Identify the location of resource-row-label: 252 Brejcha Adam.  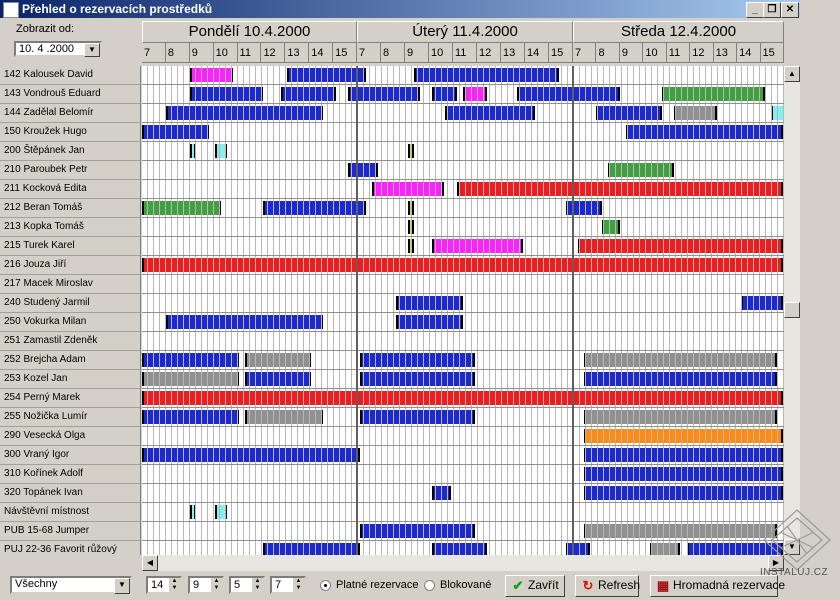
(70, 360).